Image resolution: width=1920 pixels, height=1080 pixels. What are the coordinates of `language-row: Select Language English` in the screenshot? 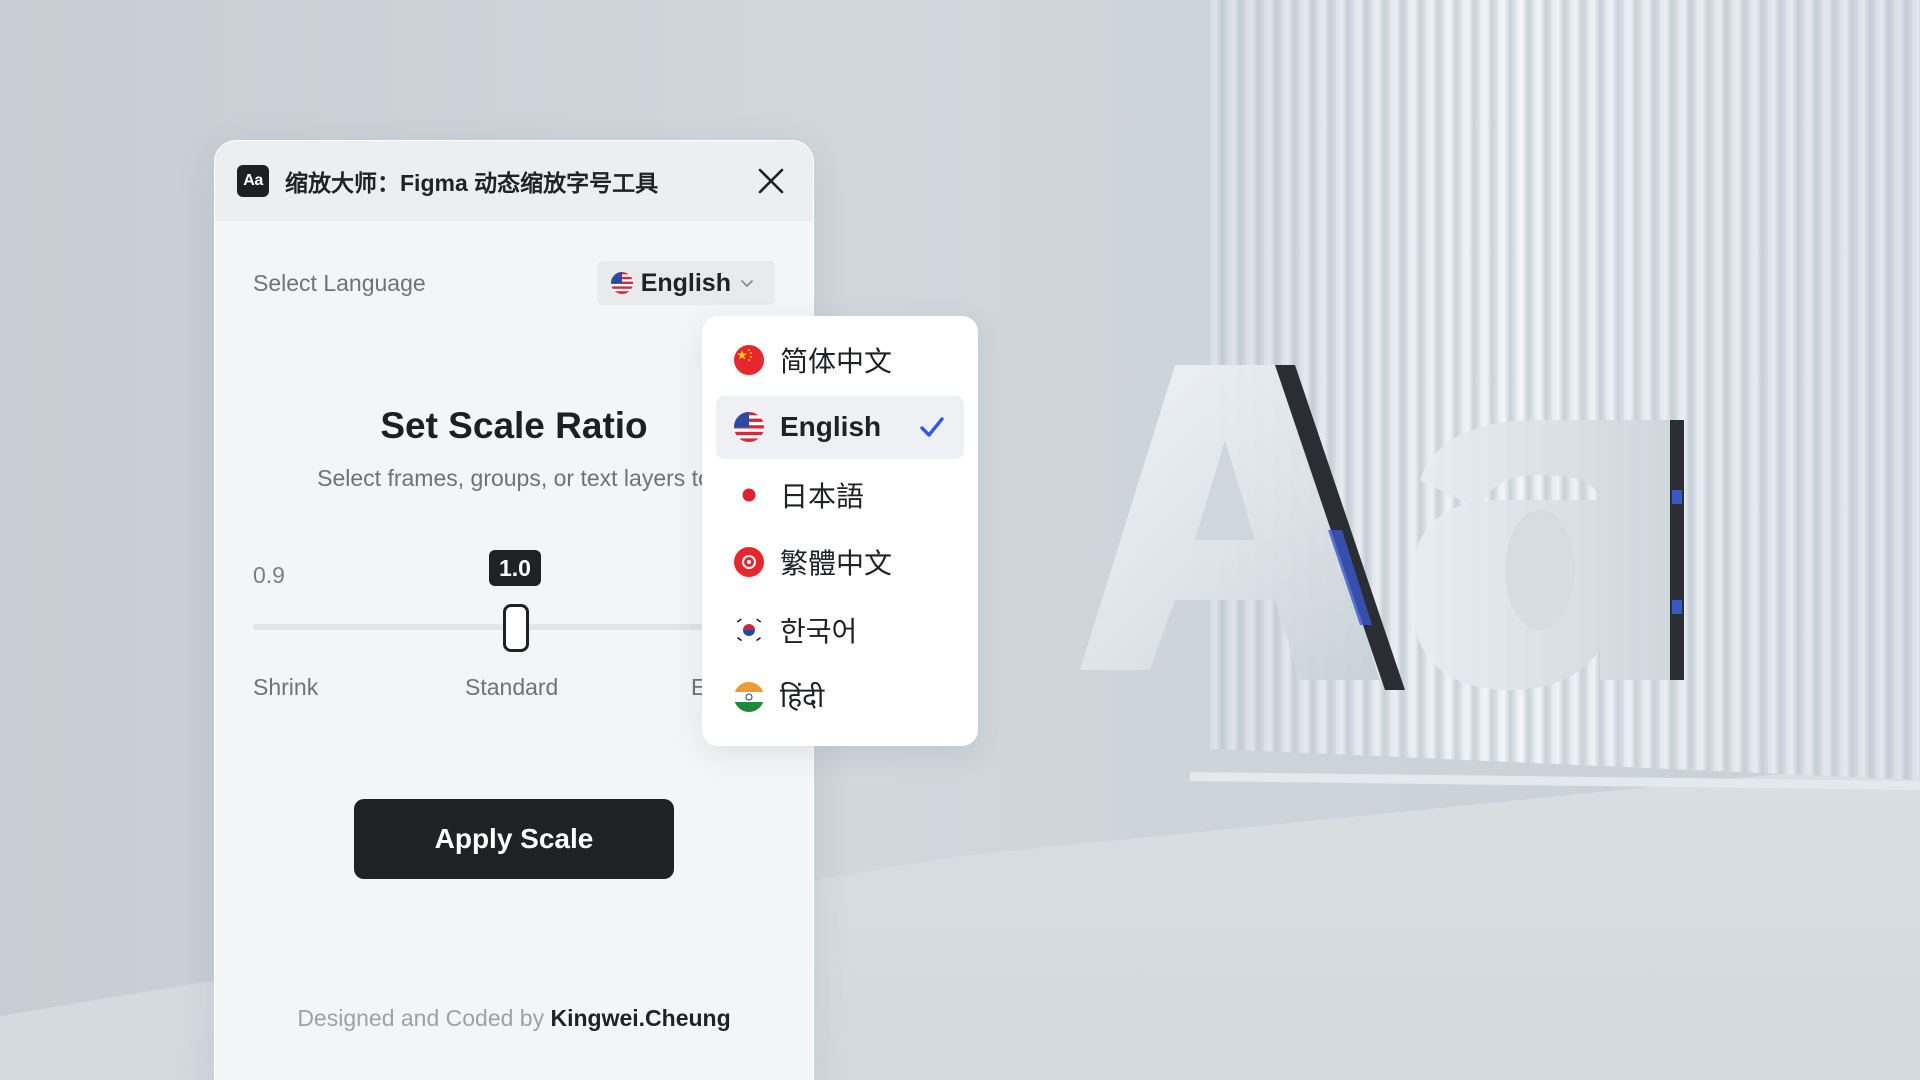 It's located at (514, 283).